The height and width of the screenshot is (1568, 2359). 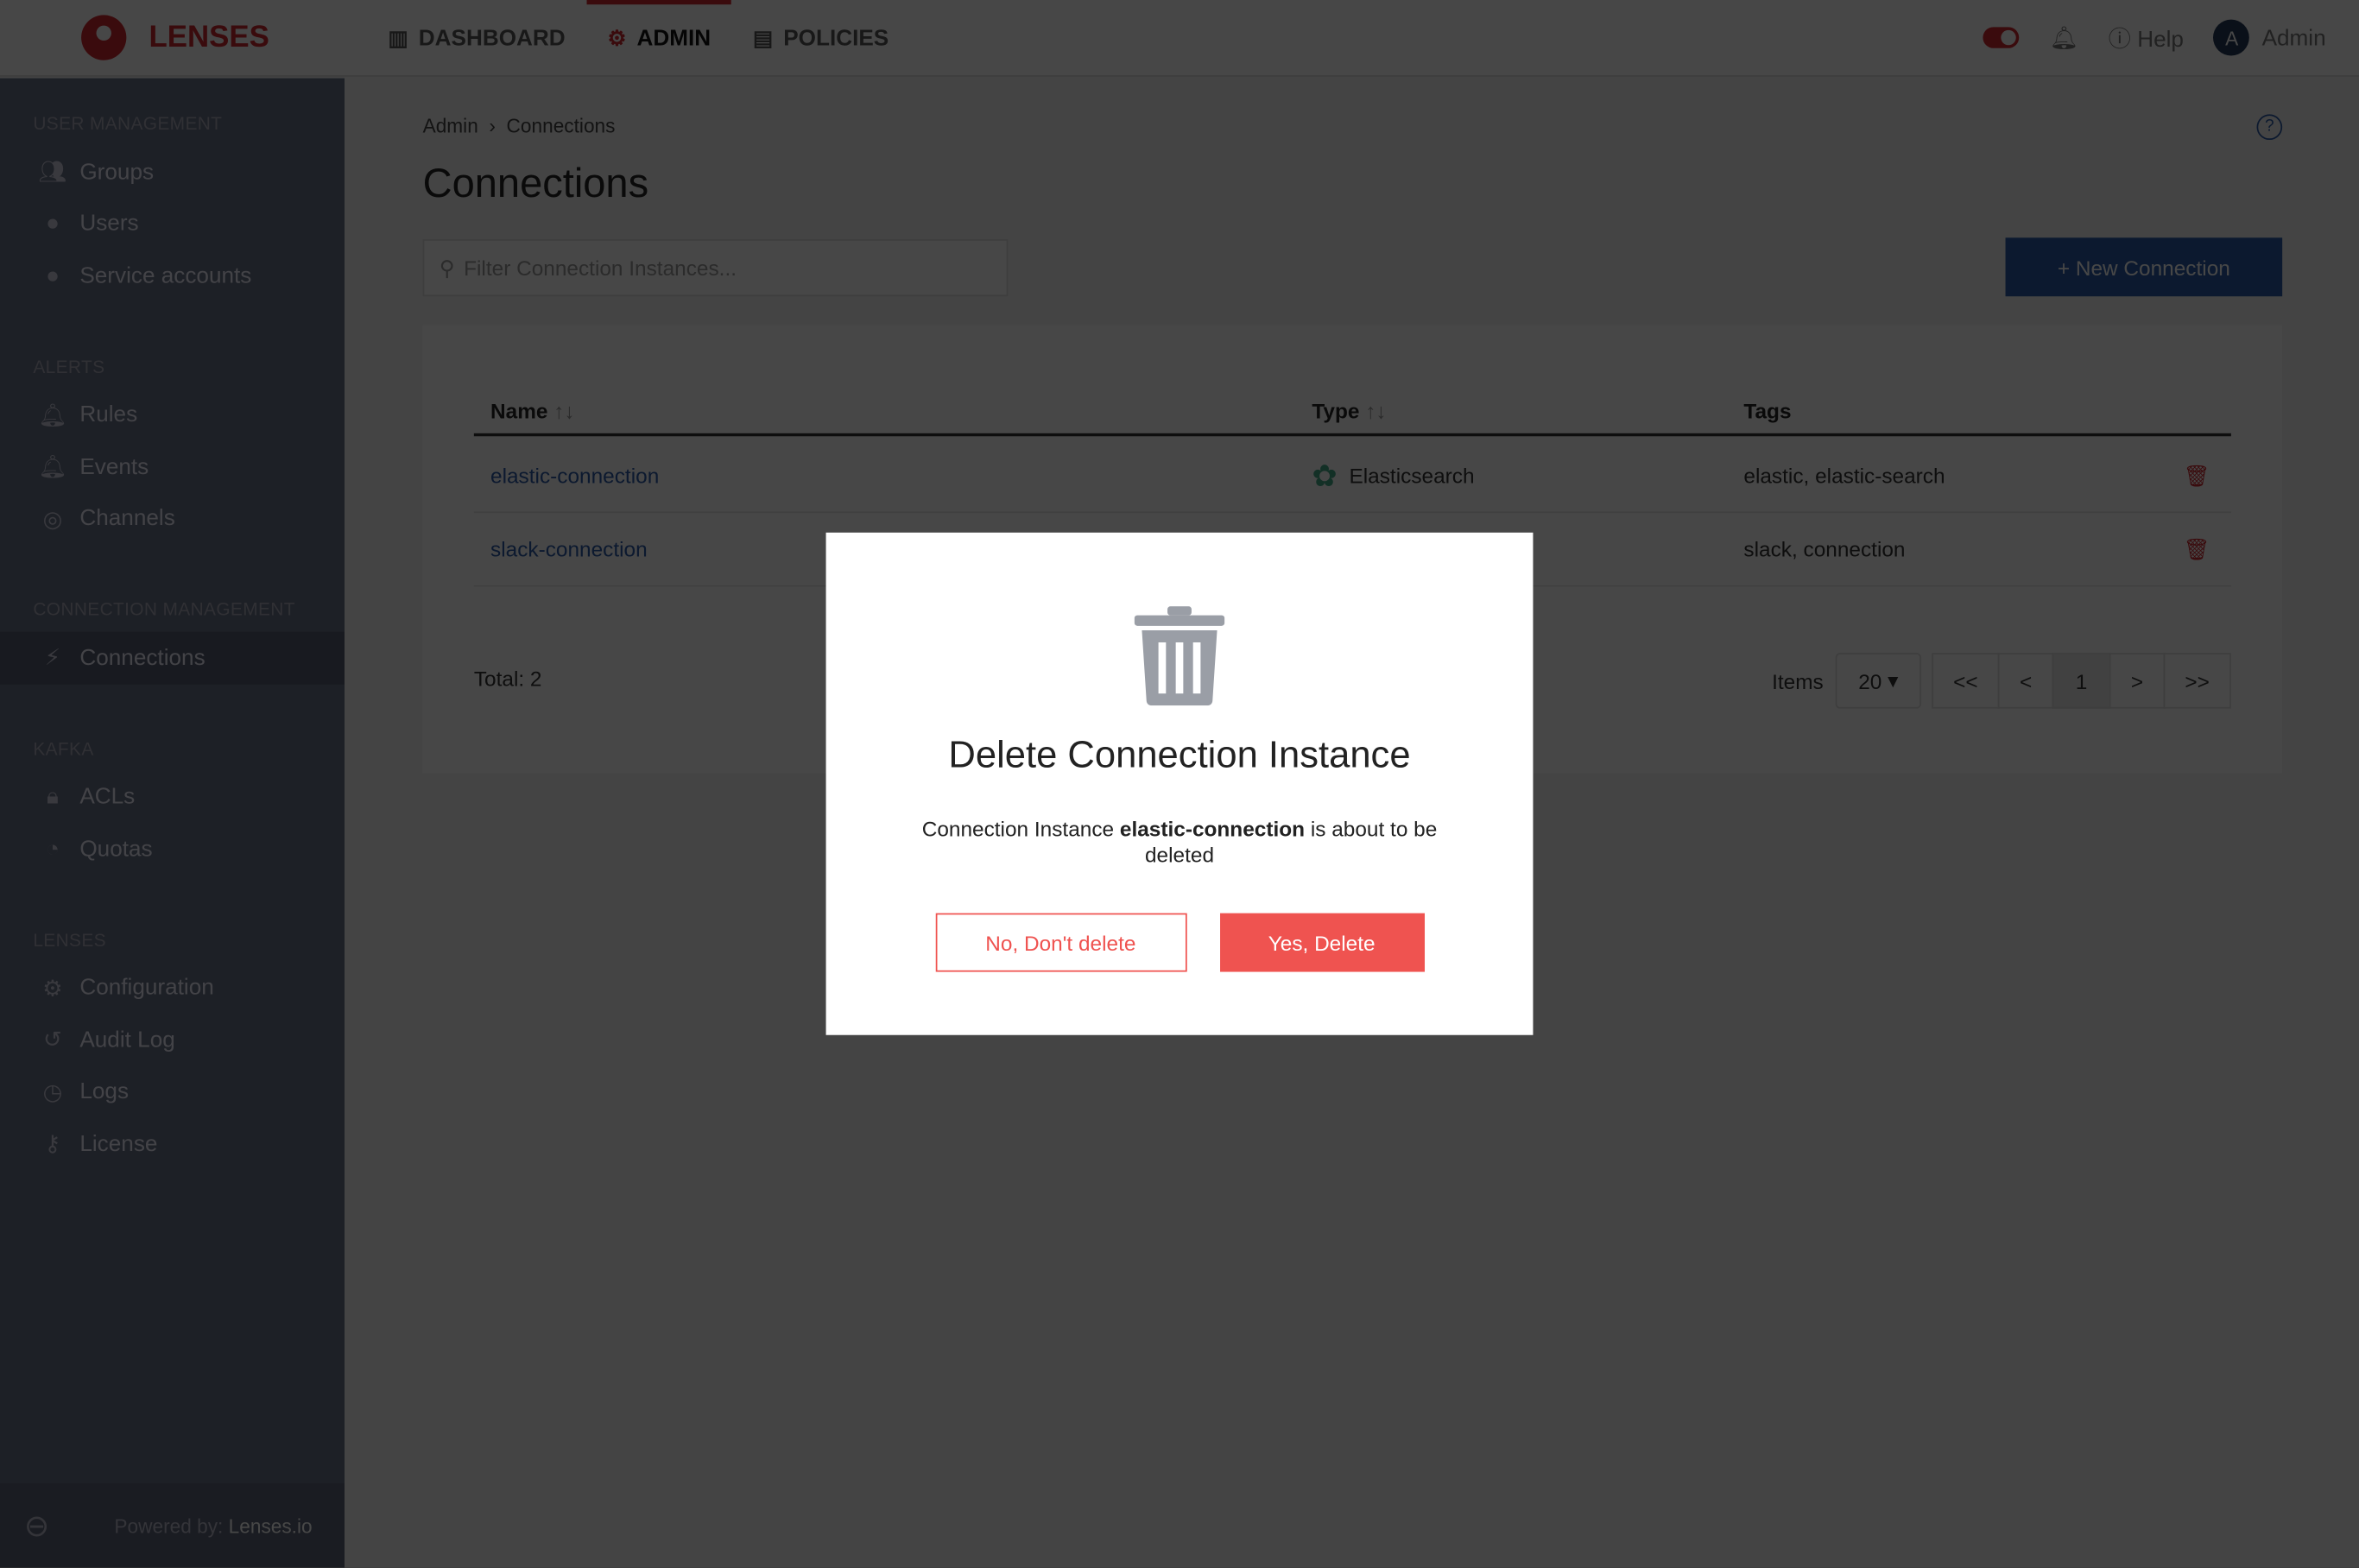 I want to click on connection-link: elastic-connection, so click(x=574, y=475).